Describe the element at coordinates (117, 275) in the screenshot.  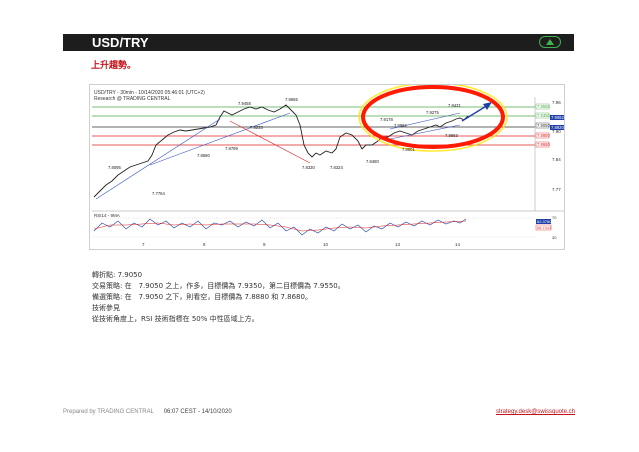
I see `pivot-point: 轉折點: 7.9050` at that location.